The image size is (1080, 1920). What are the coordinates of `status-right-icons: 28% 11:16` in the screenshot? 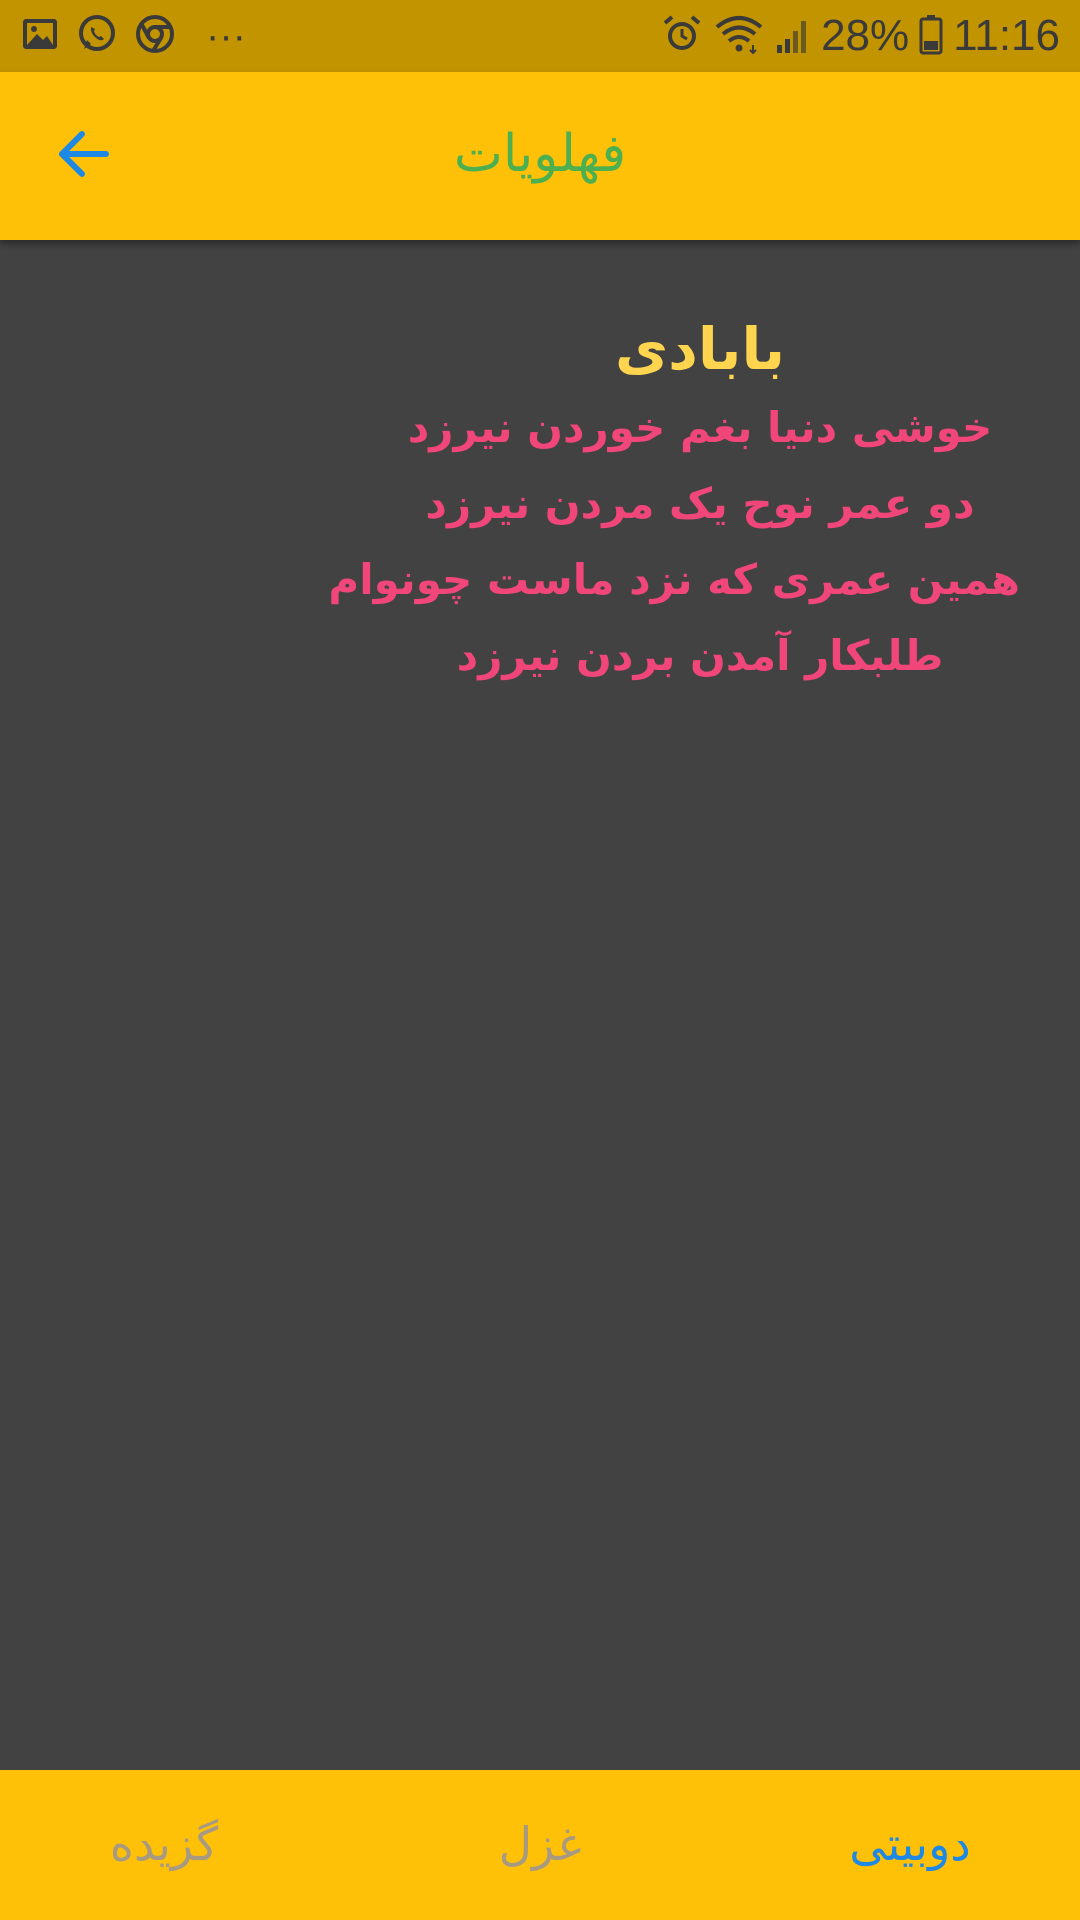 It's located at (860, 36).